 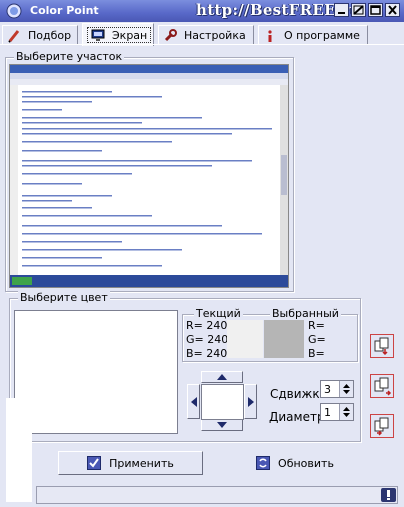 I want to click on refresh-button: Обновить, so click(x=295, y=463).